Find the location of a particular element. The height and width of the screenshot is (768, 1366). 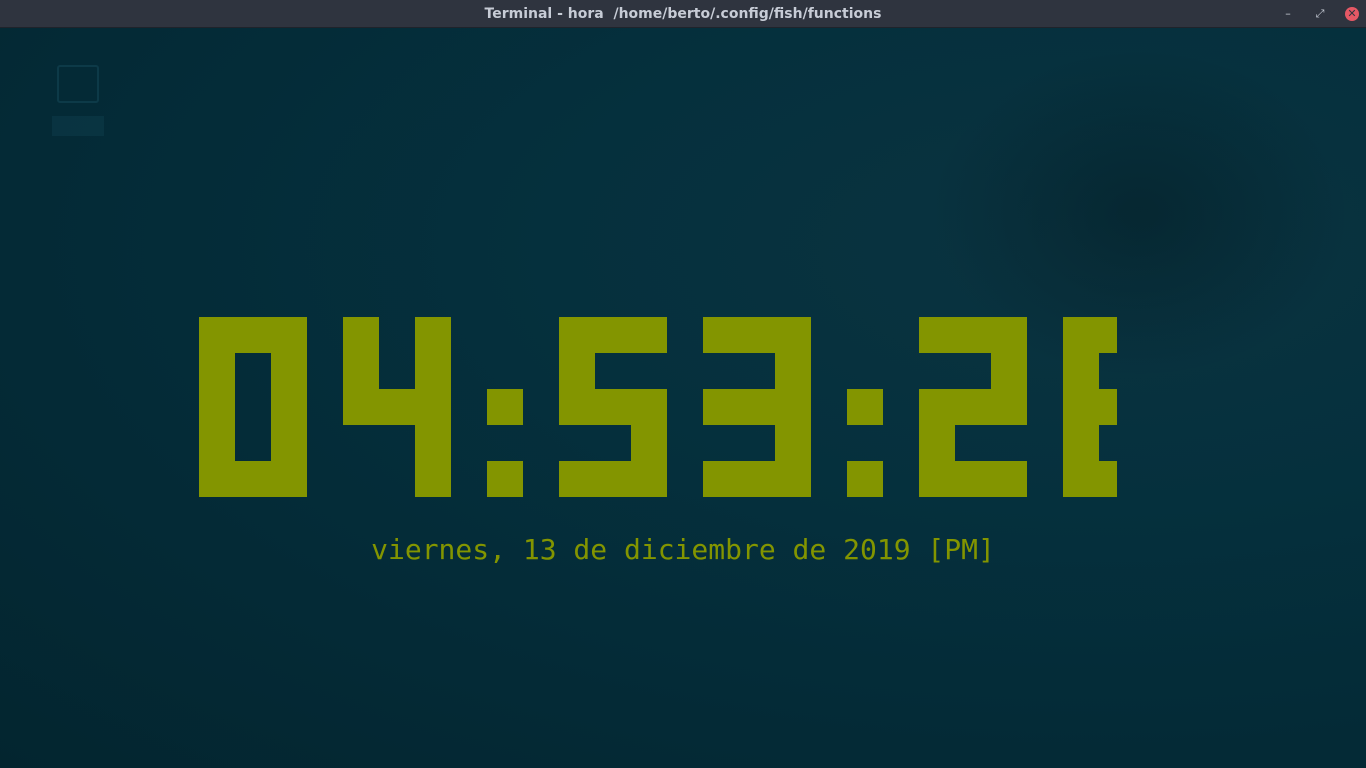

clock-glyph-five is located at coordinates (613, 407).